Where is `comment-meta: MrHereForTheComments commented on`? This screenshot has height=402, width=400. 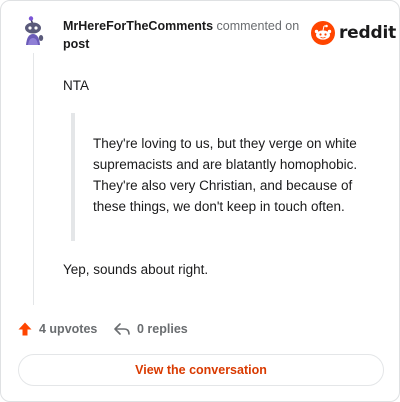
comment-meta: MrHereForTheComments commented on is located at coordinates (181, 26).